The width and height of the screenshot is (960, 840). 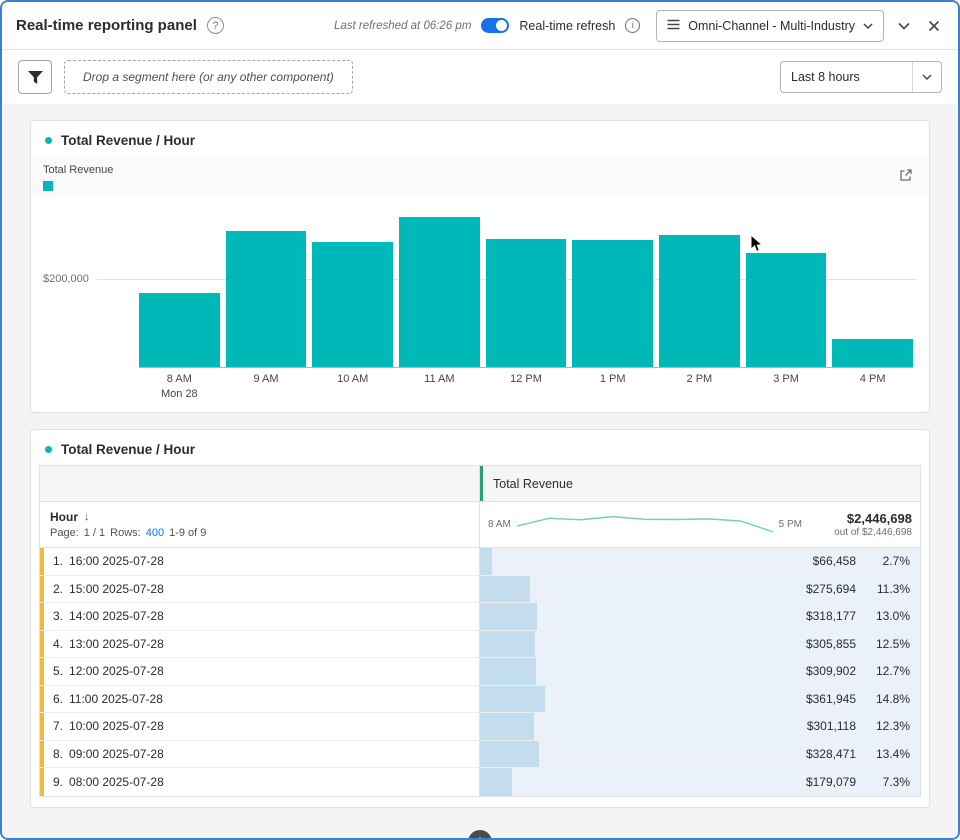 I want to click on row-index: 9., so click(x=58, y=781).